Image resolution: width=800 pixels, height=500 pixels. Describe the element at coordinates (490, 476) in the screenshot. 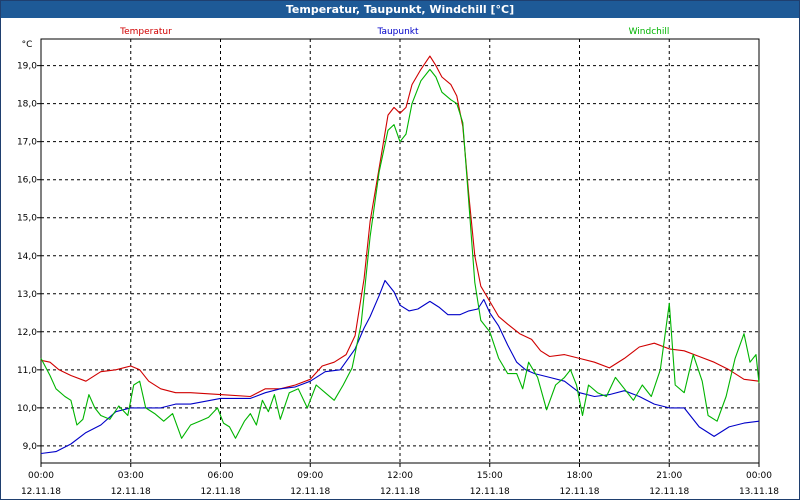

I see `x-tick-time-label: 15:00` at that location.